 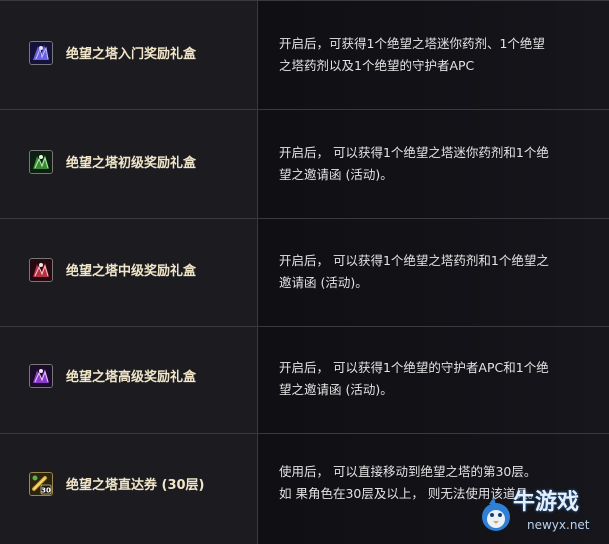 What do you see at coordinates (41, 484) in the screenshot?
I see `floor-ticket-30-icon: 30` at bounding box center [41, 484].